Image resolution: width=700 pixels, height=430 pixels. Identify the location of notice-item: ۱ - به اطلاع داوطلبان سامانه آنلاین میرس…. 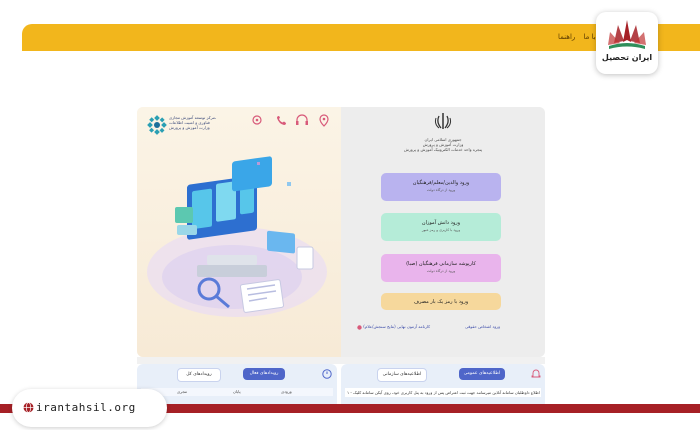
(443, 392).